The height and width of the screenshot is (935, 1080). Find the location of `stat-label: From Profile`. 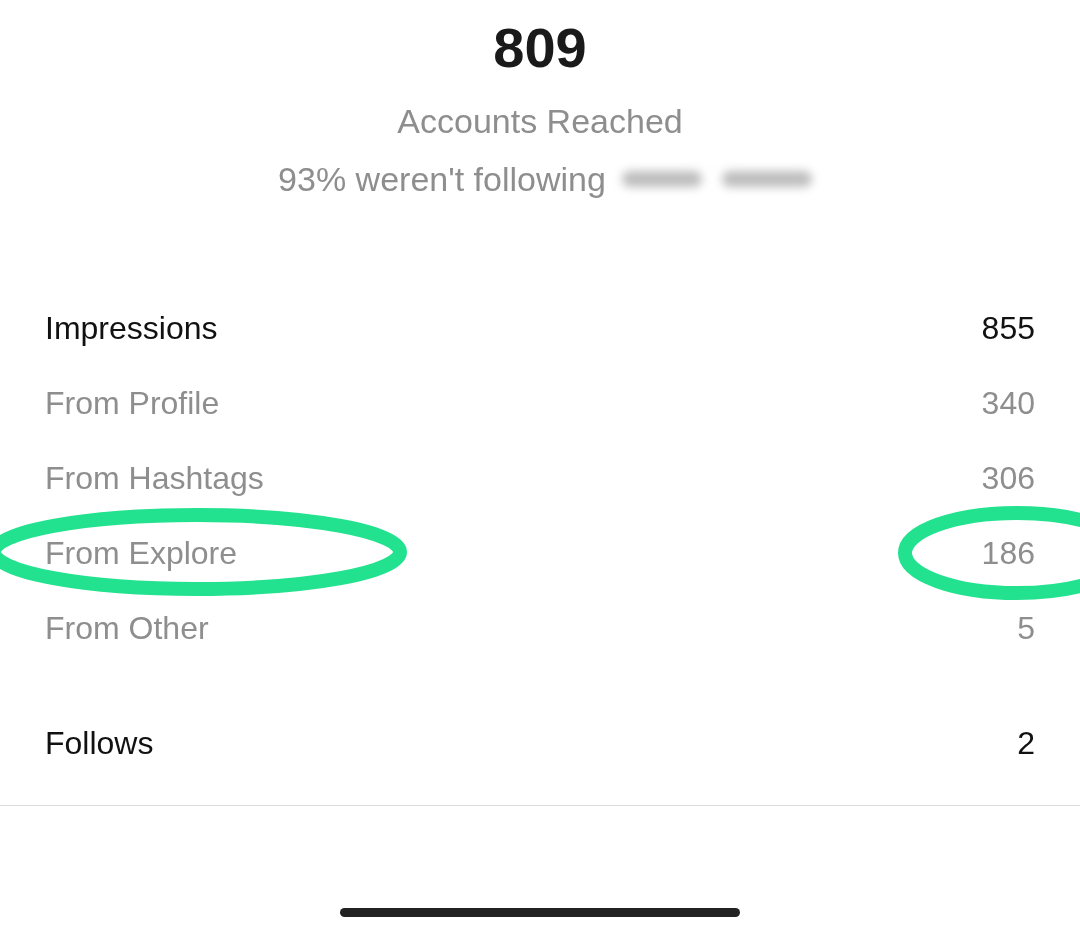

stat-label: From Profile is located at coordinates (132, 403).